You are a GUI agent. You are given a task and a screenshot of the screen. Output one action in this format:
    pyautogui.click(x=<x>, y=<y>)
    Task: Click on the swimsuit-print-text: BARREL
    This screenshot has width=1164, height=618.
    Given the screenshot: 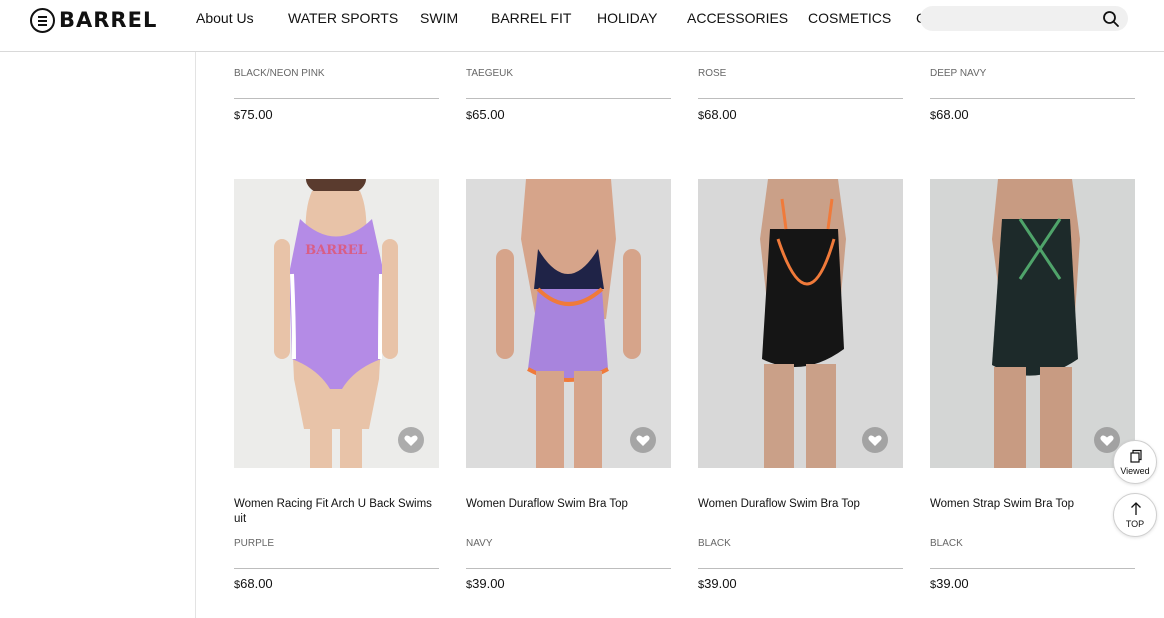 What is the action you would take?
    pyautogui.click(x=336, y=250)
    